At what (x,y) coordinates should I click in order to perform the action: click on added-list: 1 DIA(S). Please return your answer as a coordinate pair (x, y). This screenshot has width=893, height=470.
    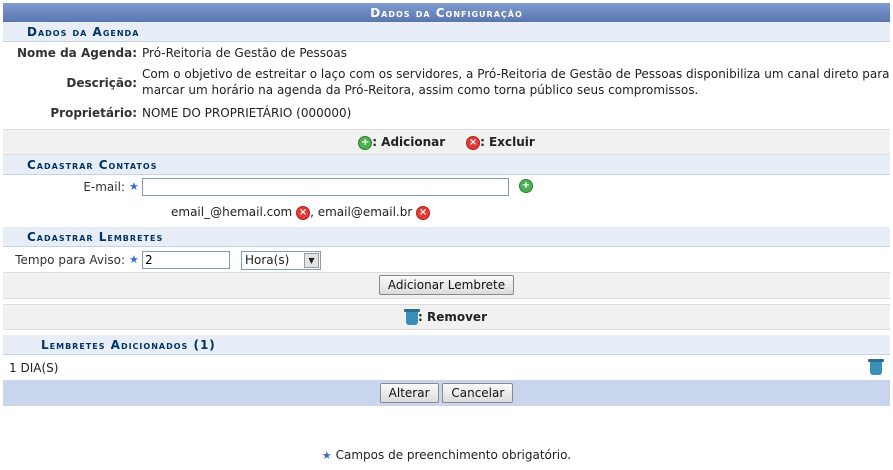
    Looking at the image, I should click on (446, 367).